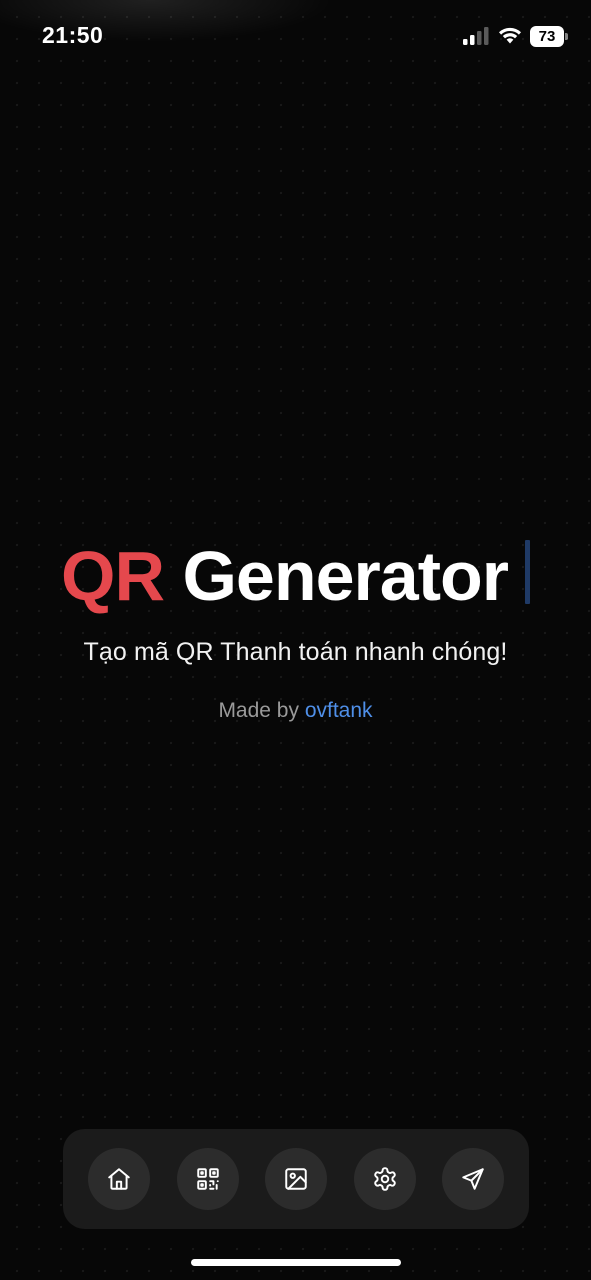 The height and width of the screenshot is (1280, 591). What do you see at coordinates (295, 36) in the screenshot?
I see `status-bar: 21:50 73` at bounding box center [295, 36].